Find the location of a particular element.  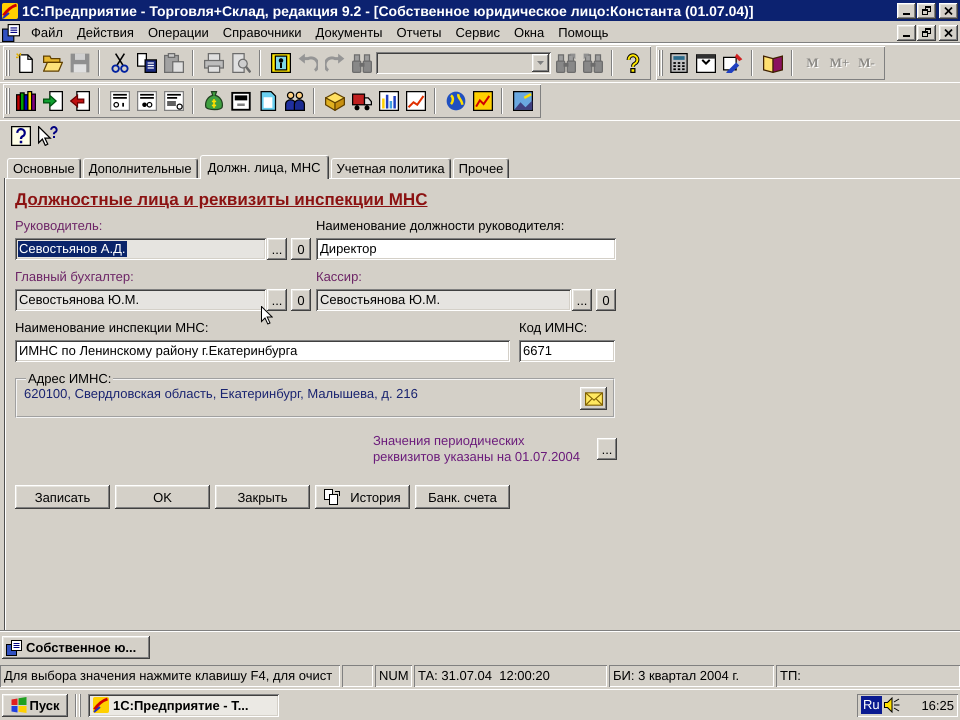

window-title: 1С:Предприятие - Торговля+Склад, редакция 9.2 - [Собственное юридическое лицо:Константа (01.07.04)] is located at coordinates (388, 10).